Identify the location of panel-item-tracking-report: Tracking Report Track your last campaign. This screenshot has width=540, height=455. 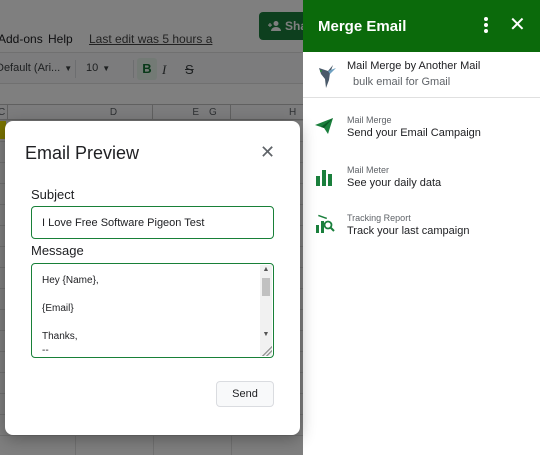
(421, 230).